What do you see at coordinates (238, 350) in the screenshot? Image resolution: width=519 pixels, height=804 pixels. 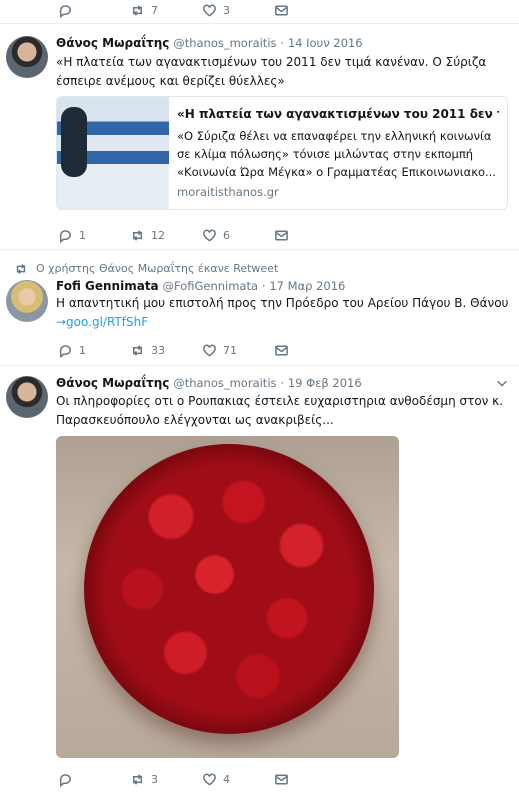 I see `like-button: 71` at bounding box center [238, 350].